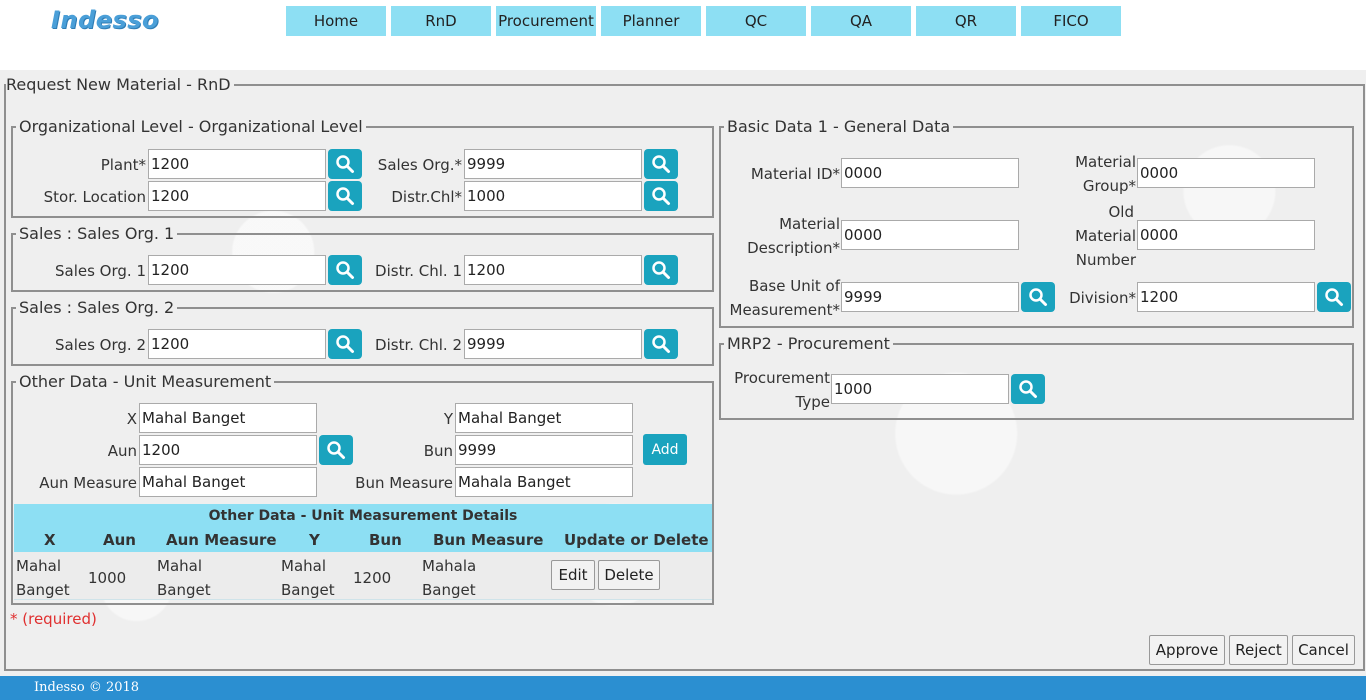 The height and width of the screenshot is (700, 1366). Describe the element at coordinates (123, 165) in the screenshot. I see `plant-label: Plant*` at that location.